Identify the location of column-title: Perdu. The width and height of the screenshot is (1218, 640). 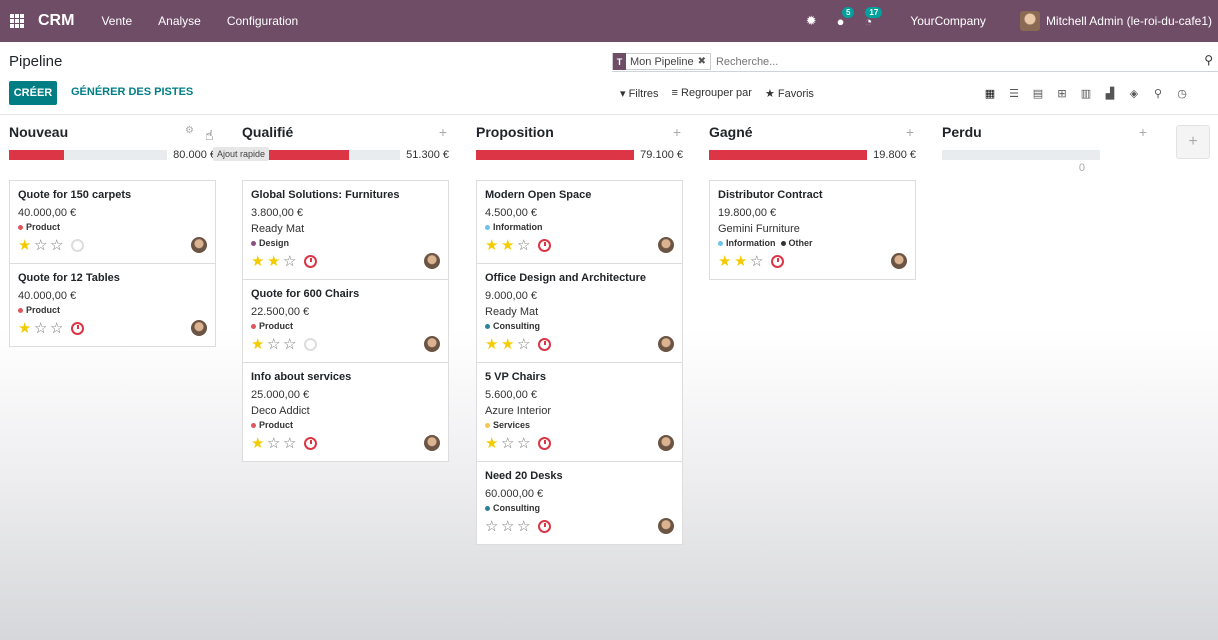
(1045, 132).